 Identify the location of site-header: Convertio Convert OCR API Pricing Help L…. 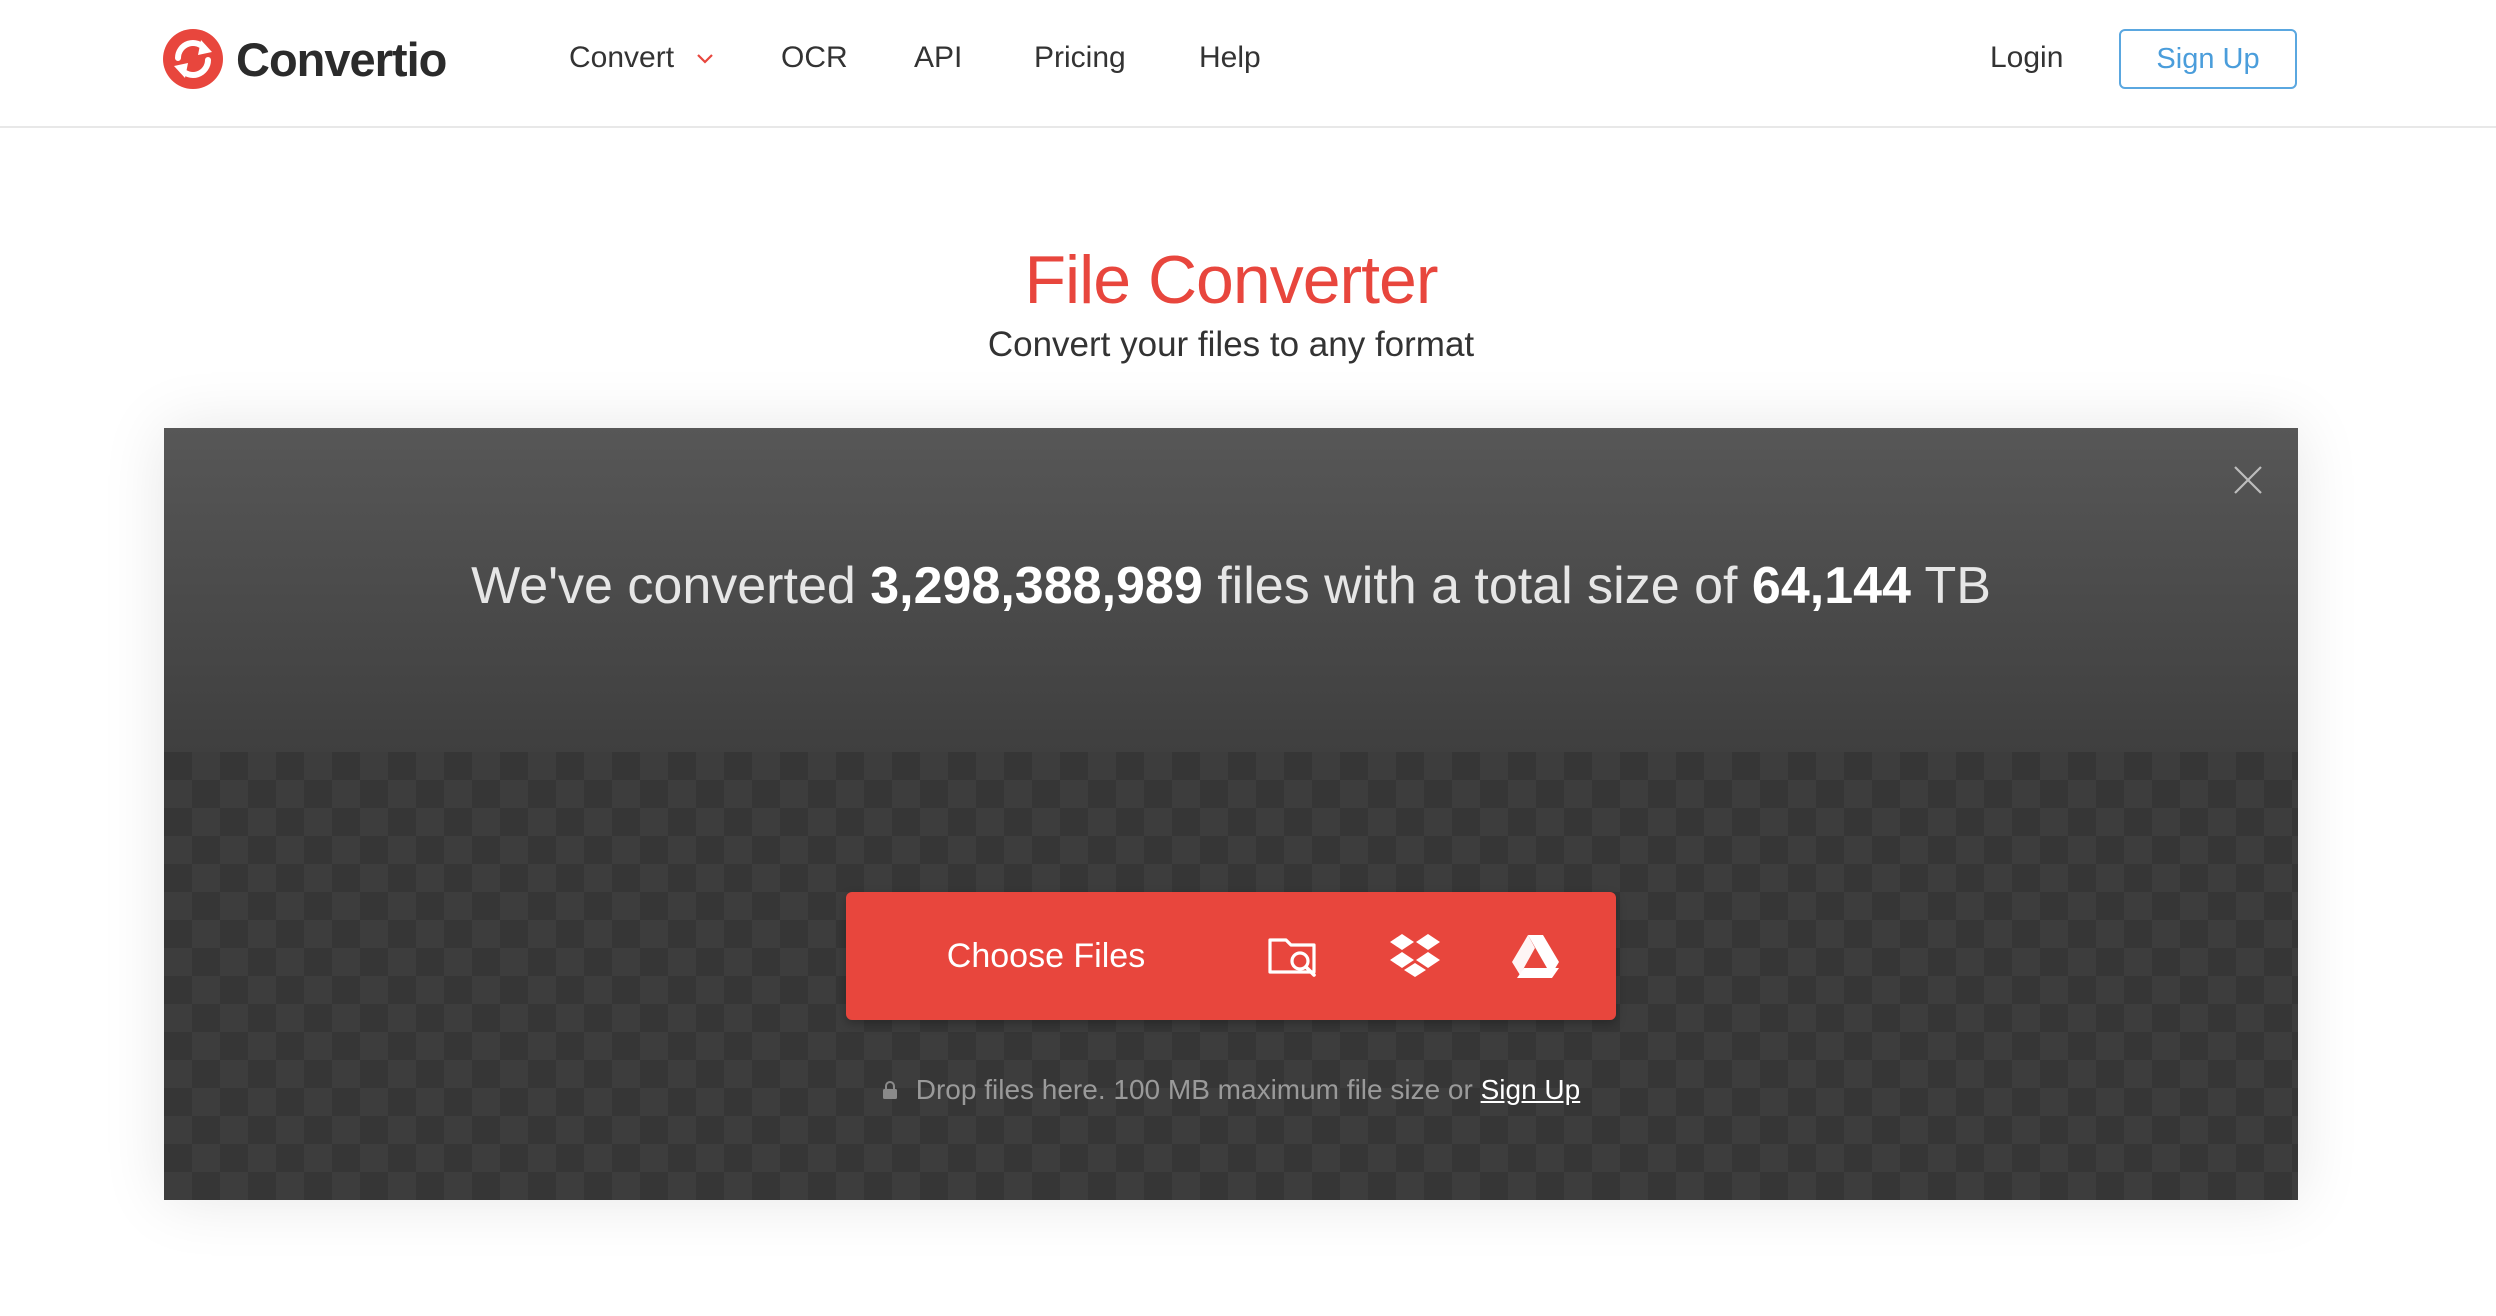
(1248, 64).